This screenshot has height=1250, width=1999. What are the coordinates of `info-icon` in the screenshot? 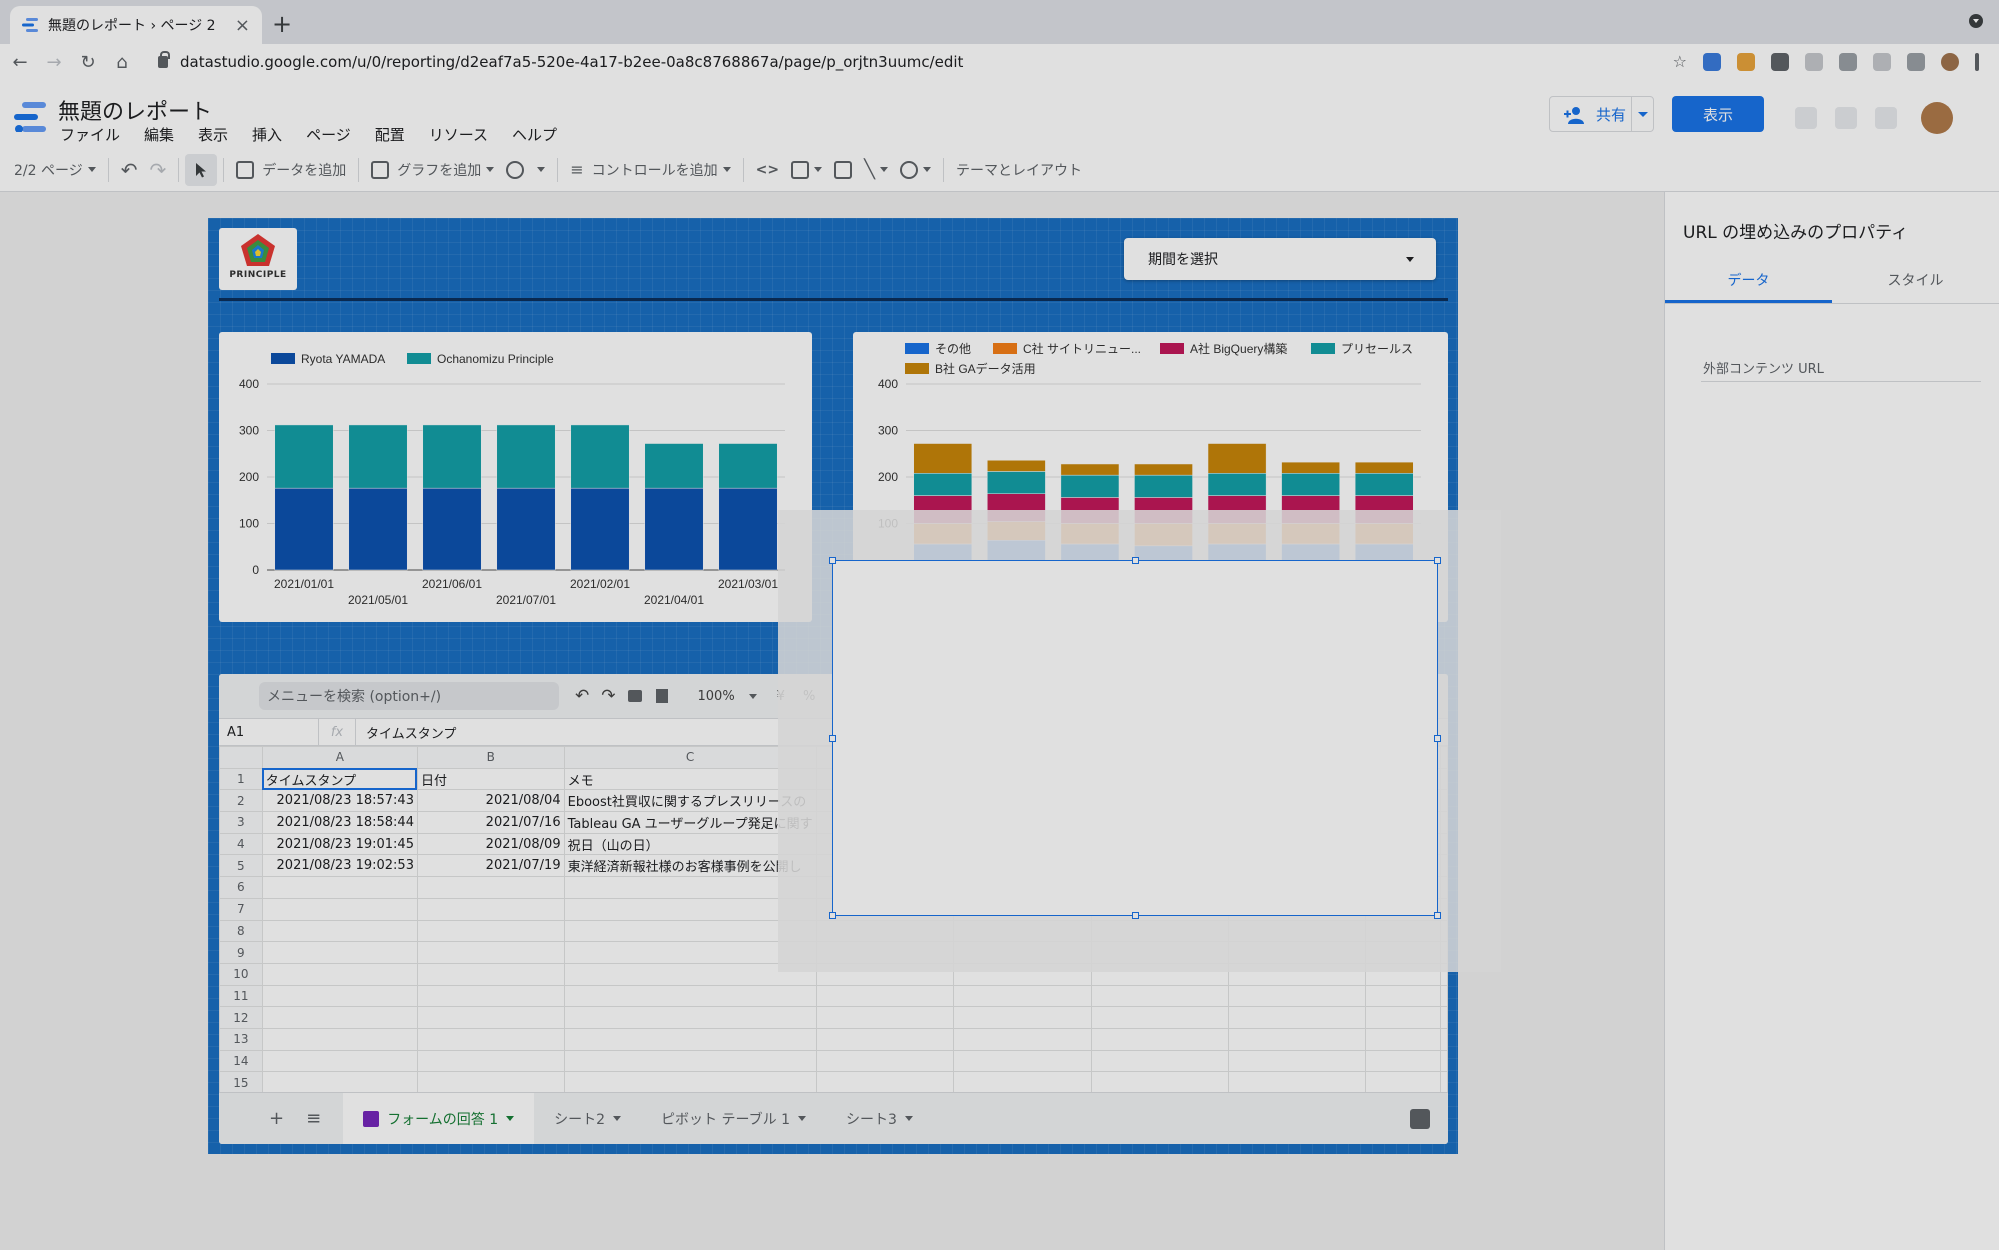 It's located at (1806, 118).